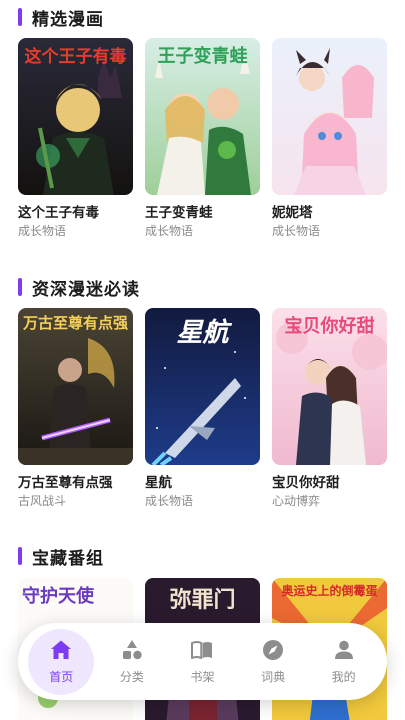 The height and width of the screenshot is (720, 405). I want to click on section-title: 宝藏番组, so click(68, 558).